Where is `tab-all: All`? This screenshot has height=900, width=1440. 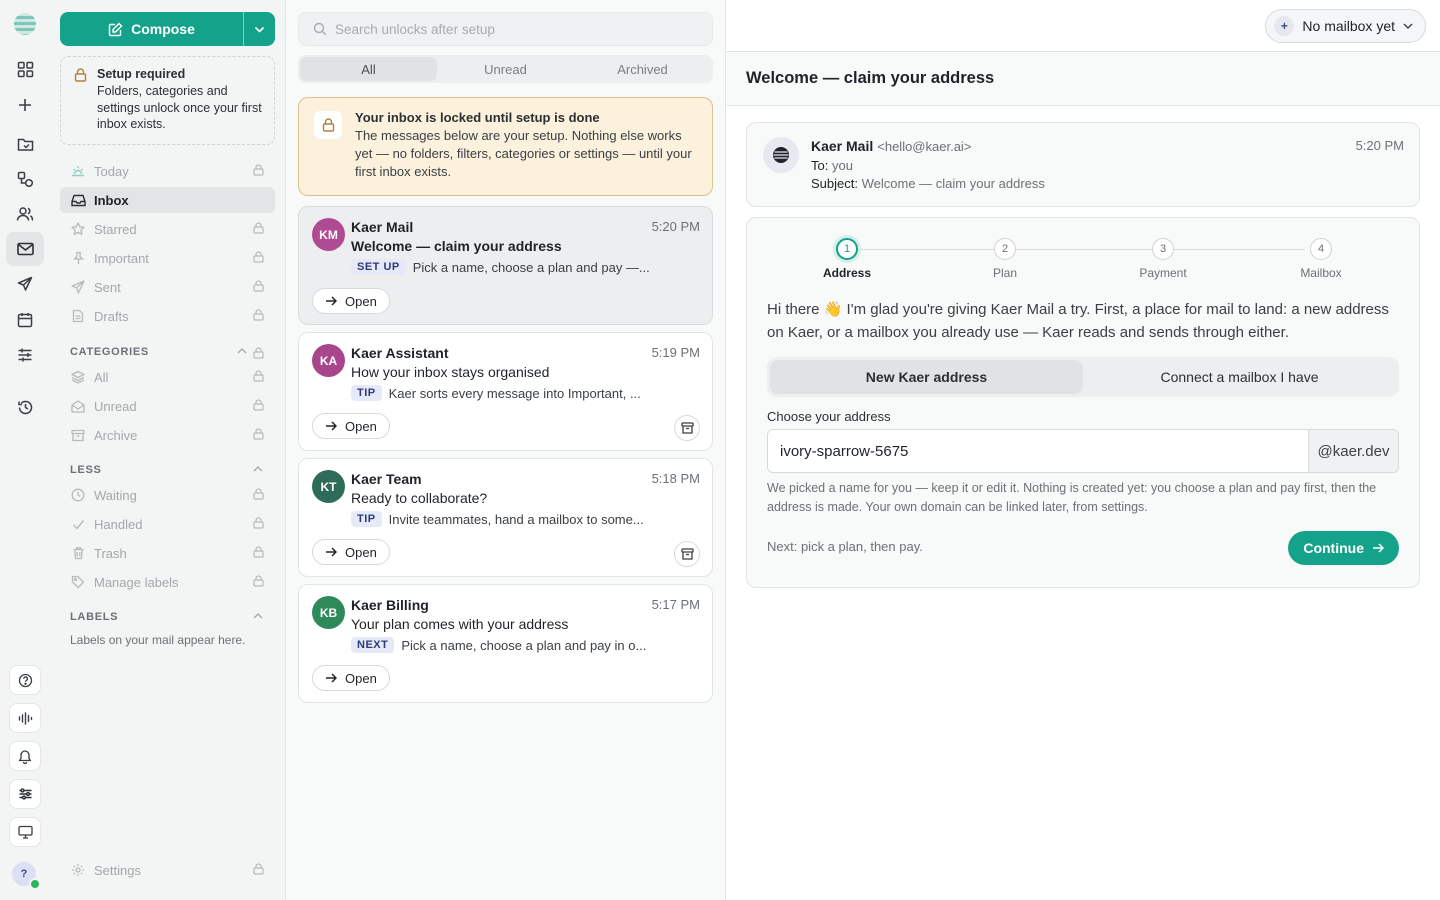
tab-all: All is located at coordinates (368, 69).